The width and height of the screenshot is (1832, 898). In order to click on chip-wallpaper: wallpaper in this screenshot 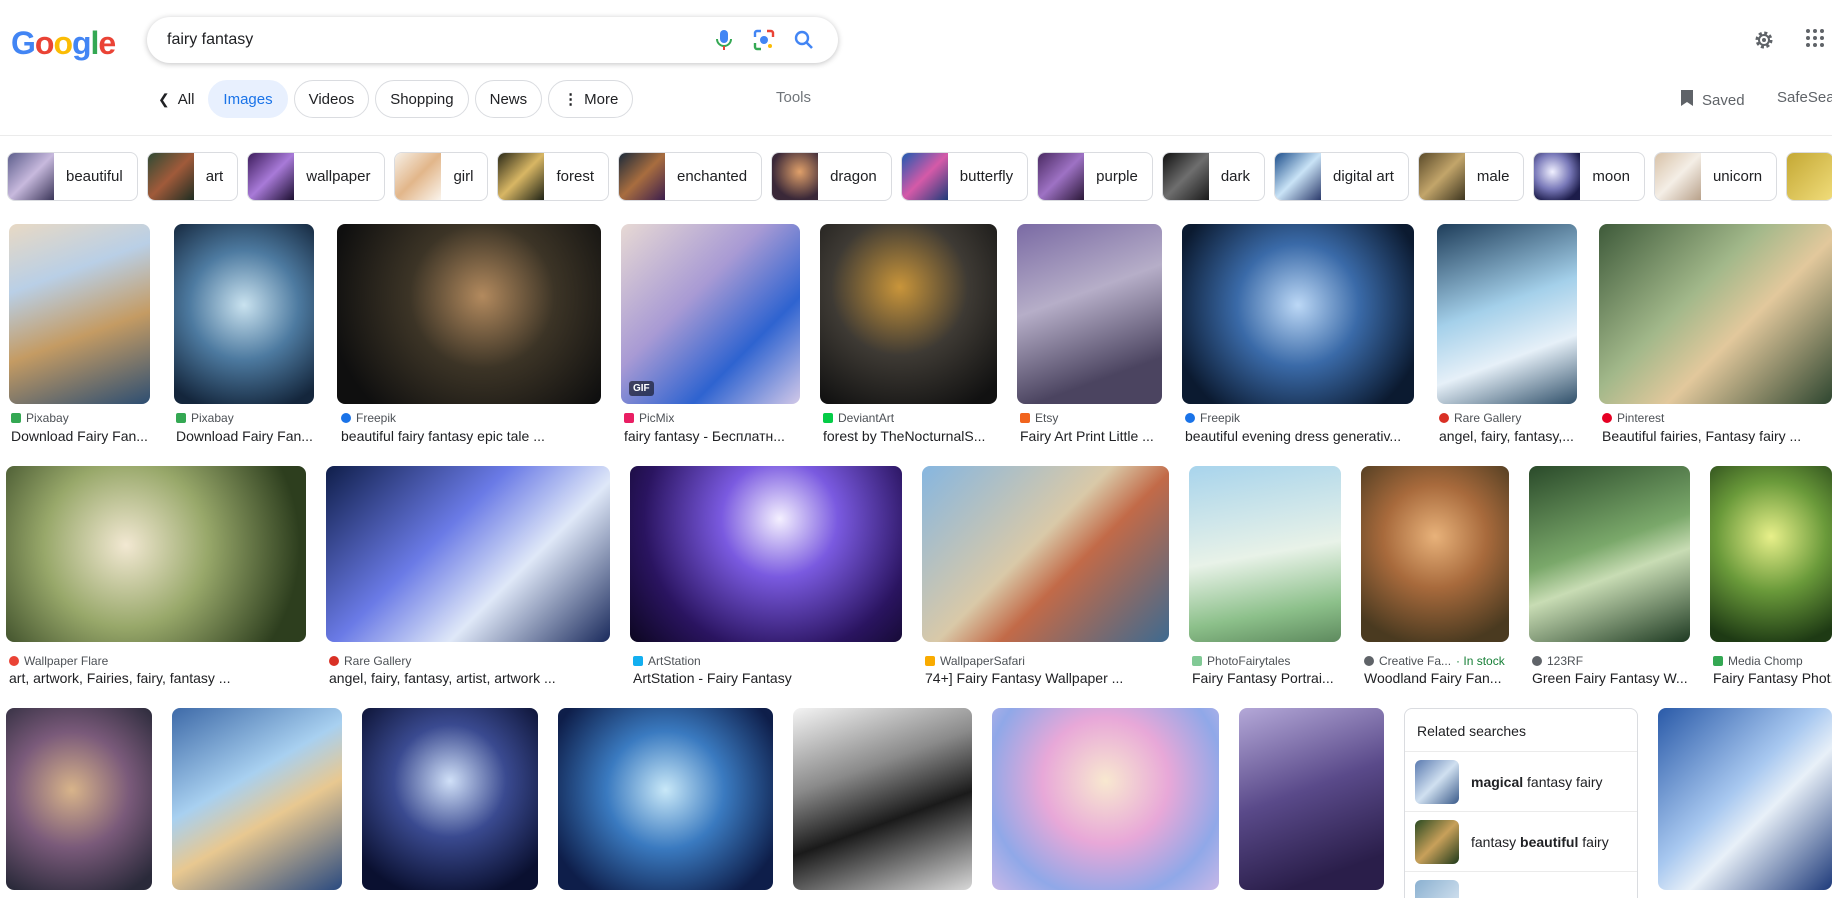, I will do `click(316, 176)`.